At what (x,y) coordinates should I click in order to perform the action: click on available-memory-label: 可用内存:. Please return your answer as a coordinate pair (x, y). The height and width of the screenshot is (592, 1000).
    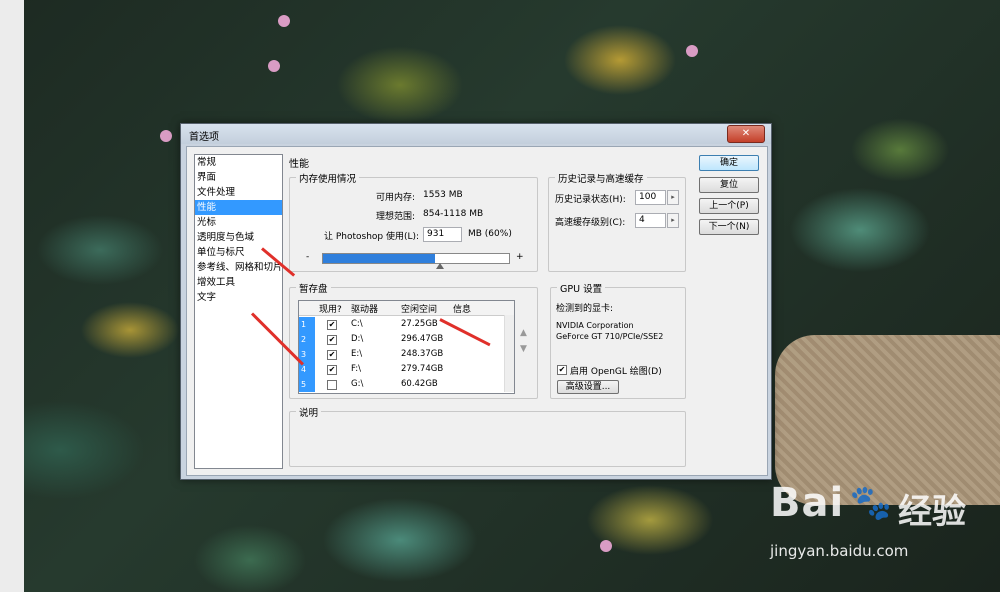
    Looking at the image, I should click on (396, 198).